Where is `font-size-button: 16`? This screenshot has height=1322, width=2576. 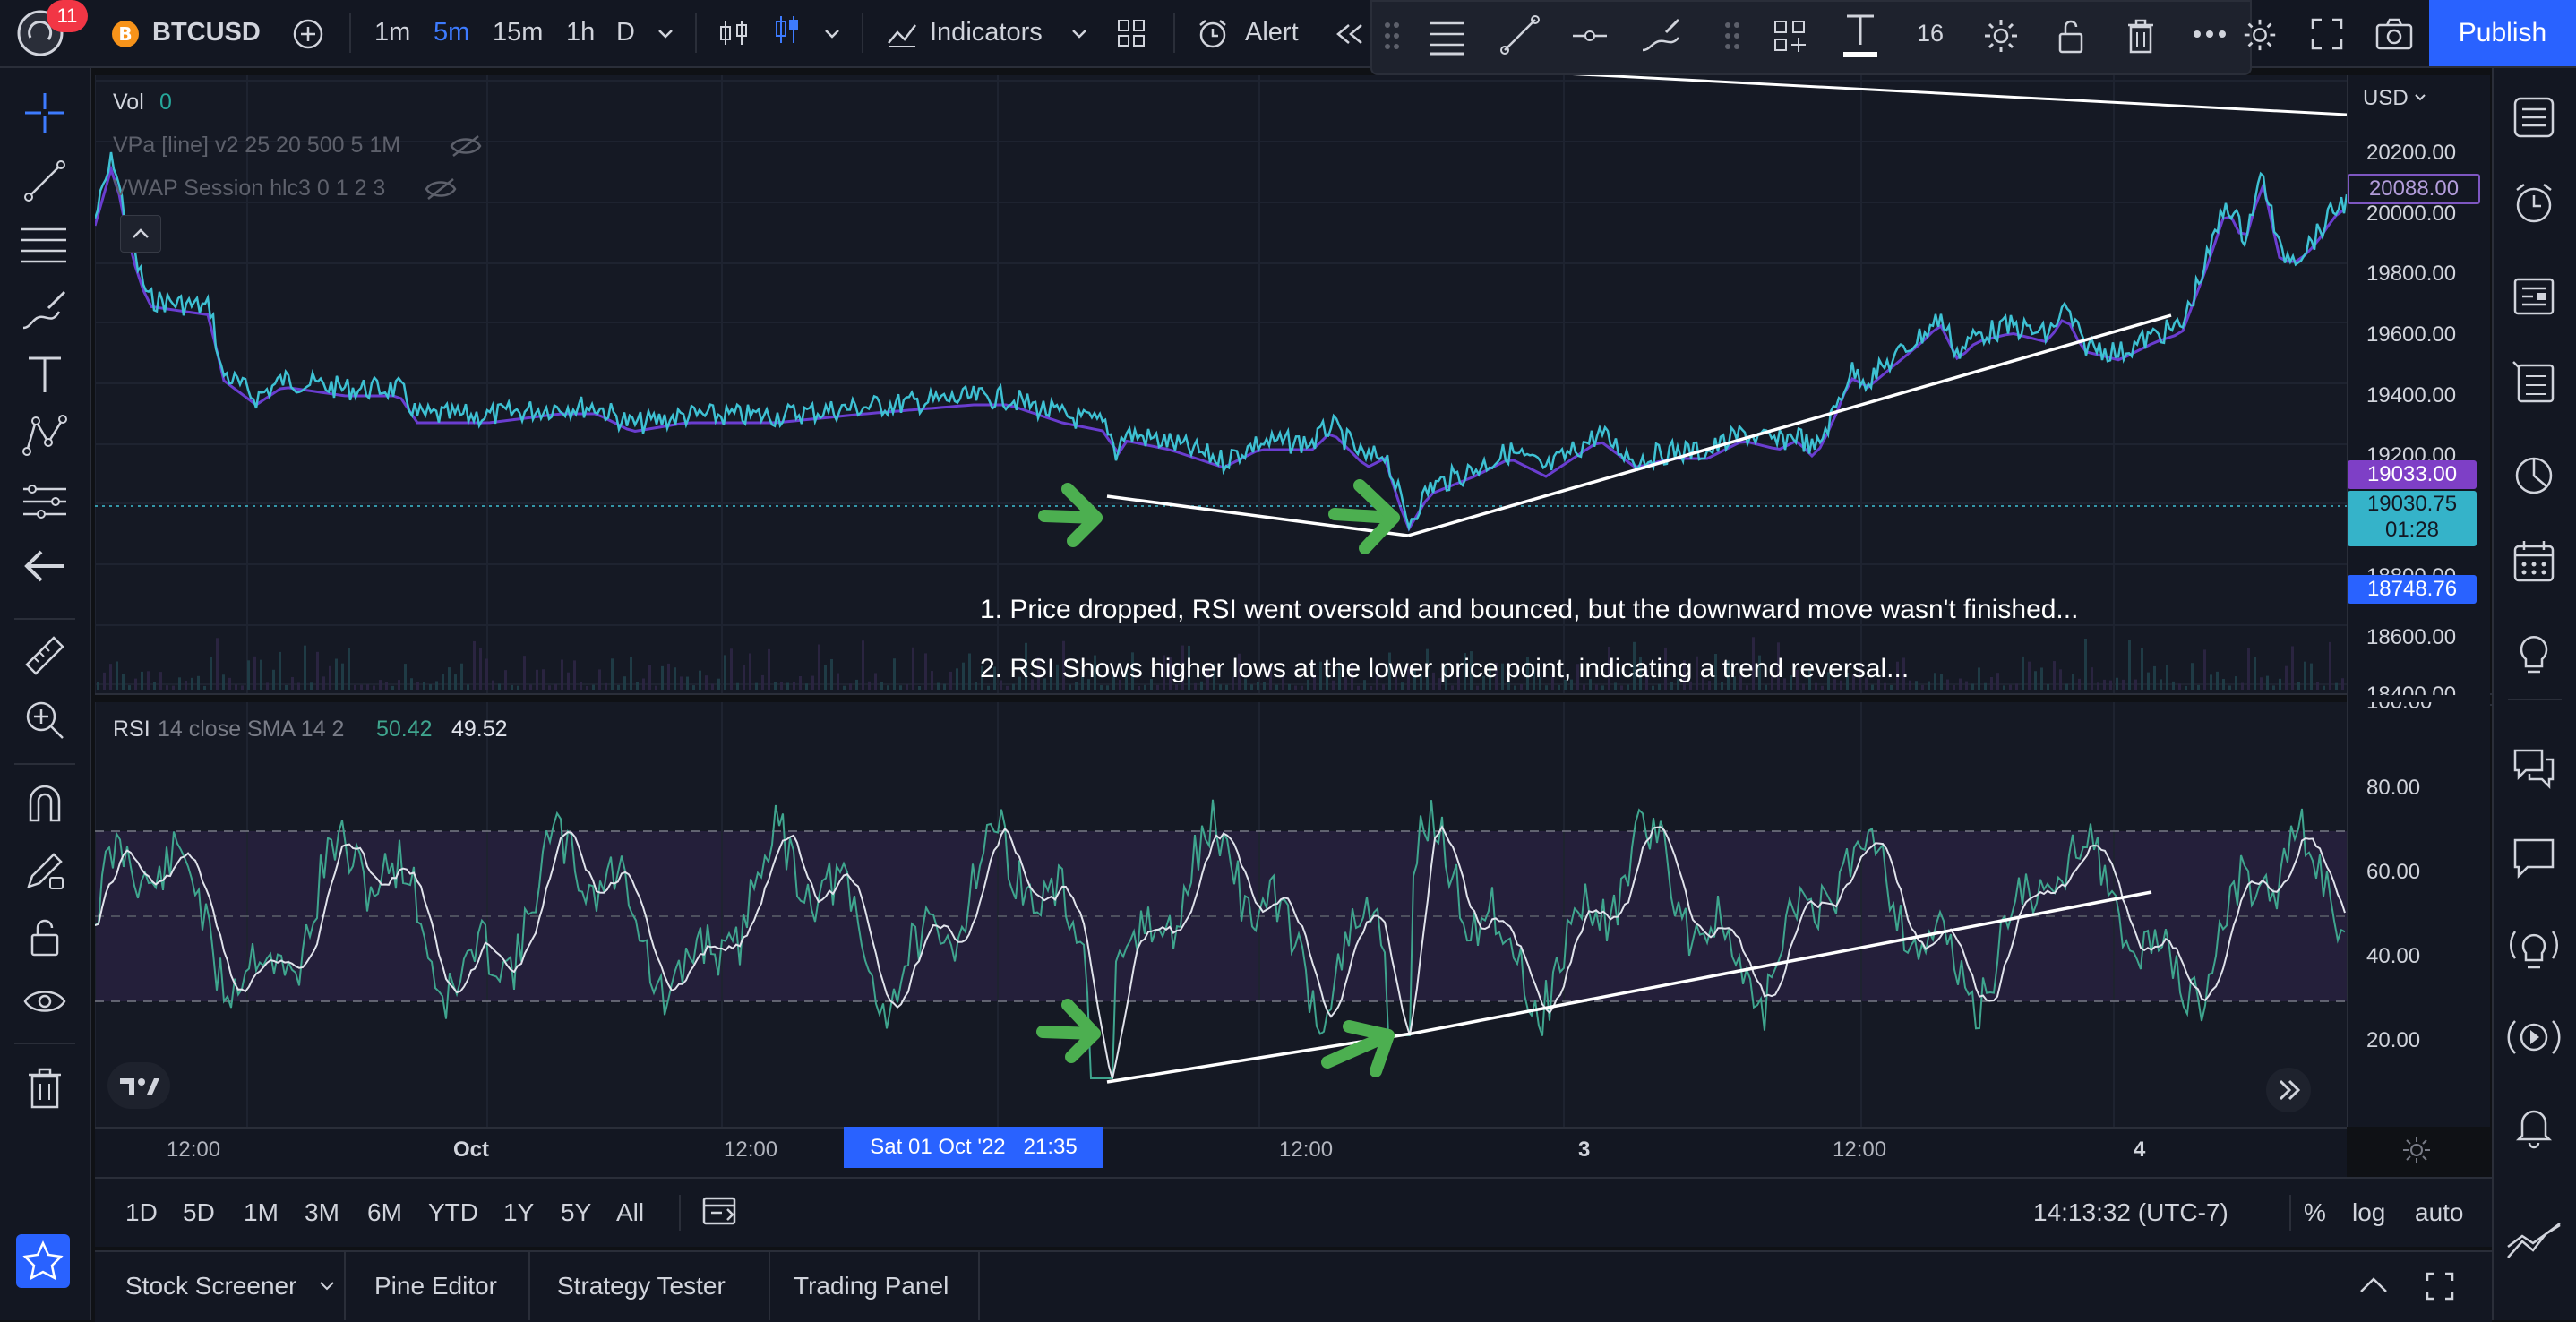
font-size-button: 16 is located at coordinates (1930, 33).